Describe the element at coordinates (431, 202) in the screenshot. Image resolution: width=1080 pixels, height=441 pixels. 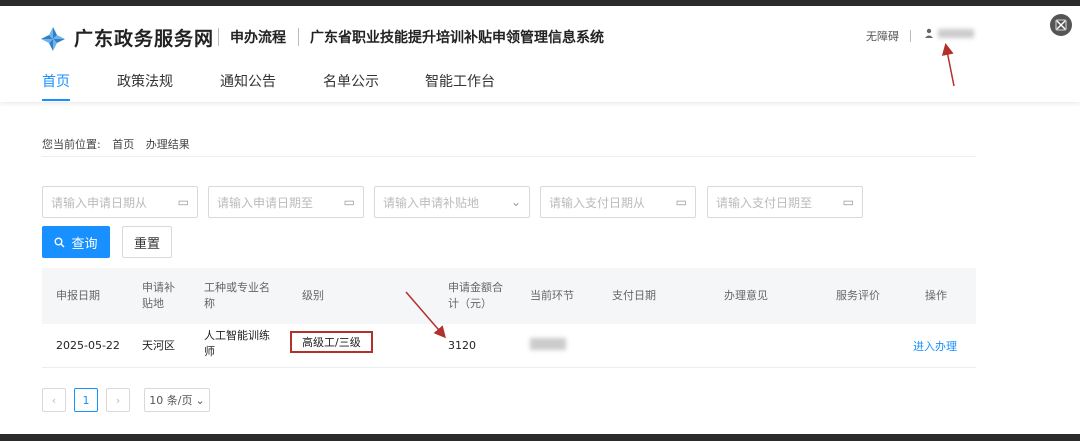
I see `apply-region-placeholder: 请输入申请补贴地` at that location.